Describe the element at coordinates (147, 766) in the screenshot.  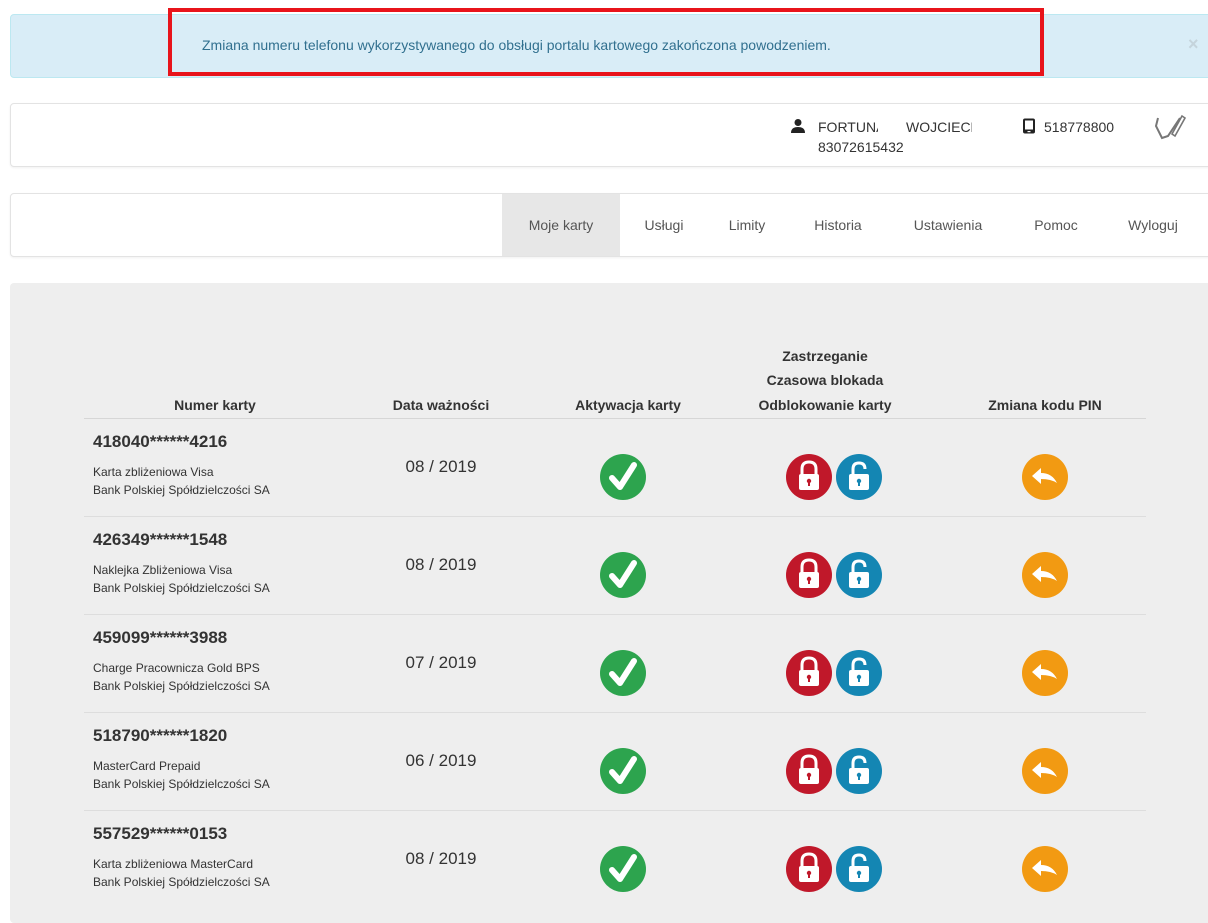
I see `card-type: MasterCard Prepaid` at that location.